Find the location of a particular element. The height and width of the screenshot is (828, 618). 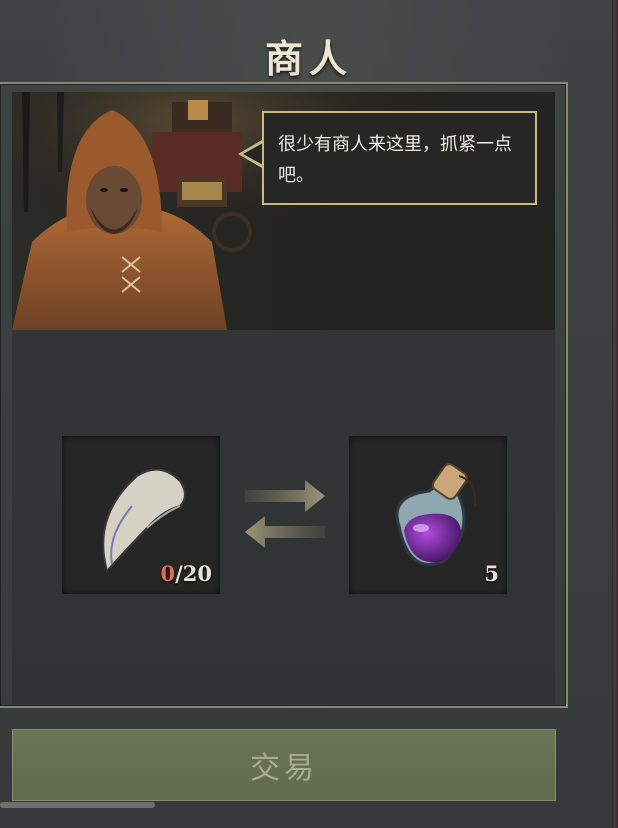

receive-item-slot: 5 is located at coordinates (428, 515).